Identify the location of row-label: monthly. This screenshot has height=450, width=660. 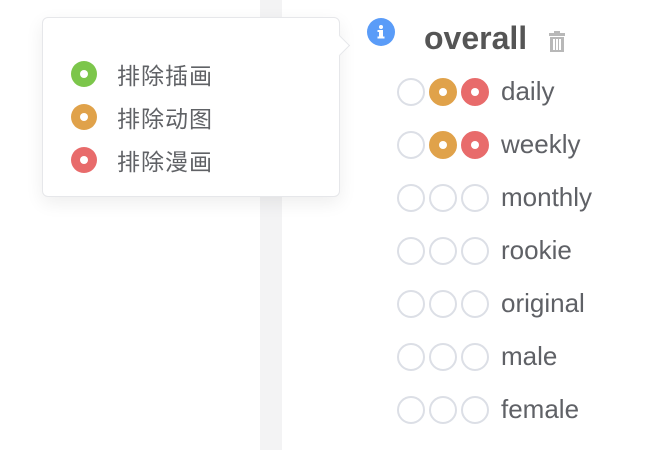
(547, 197).